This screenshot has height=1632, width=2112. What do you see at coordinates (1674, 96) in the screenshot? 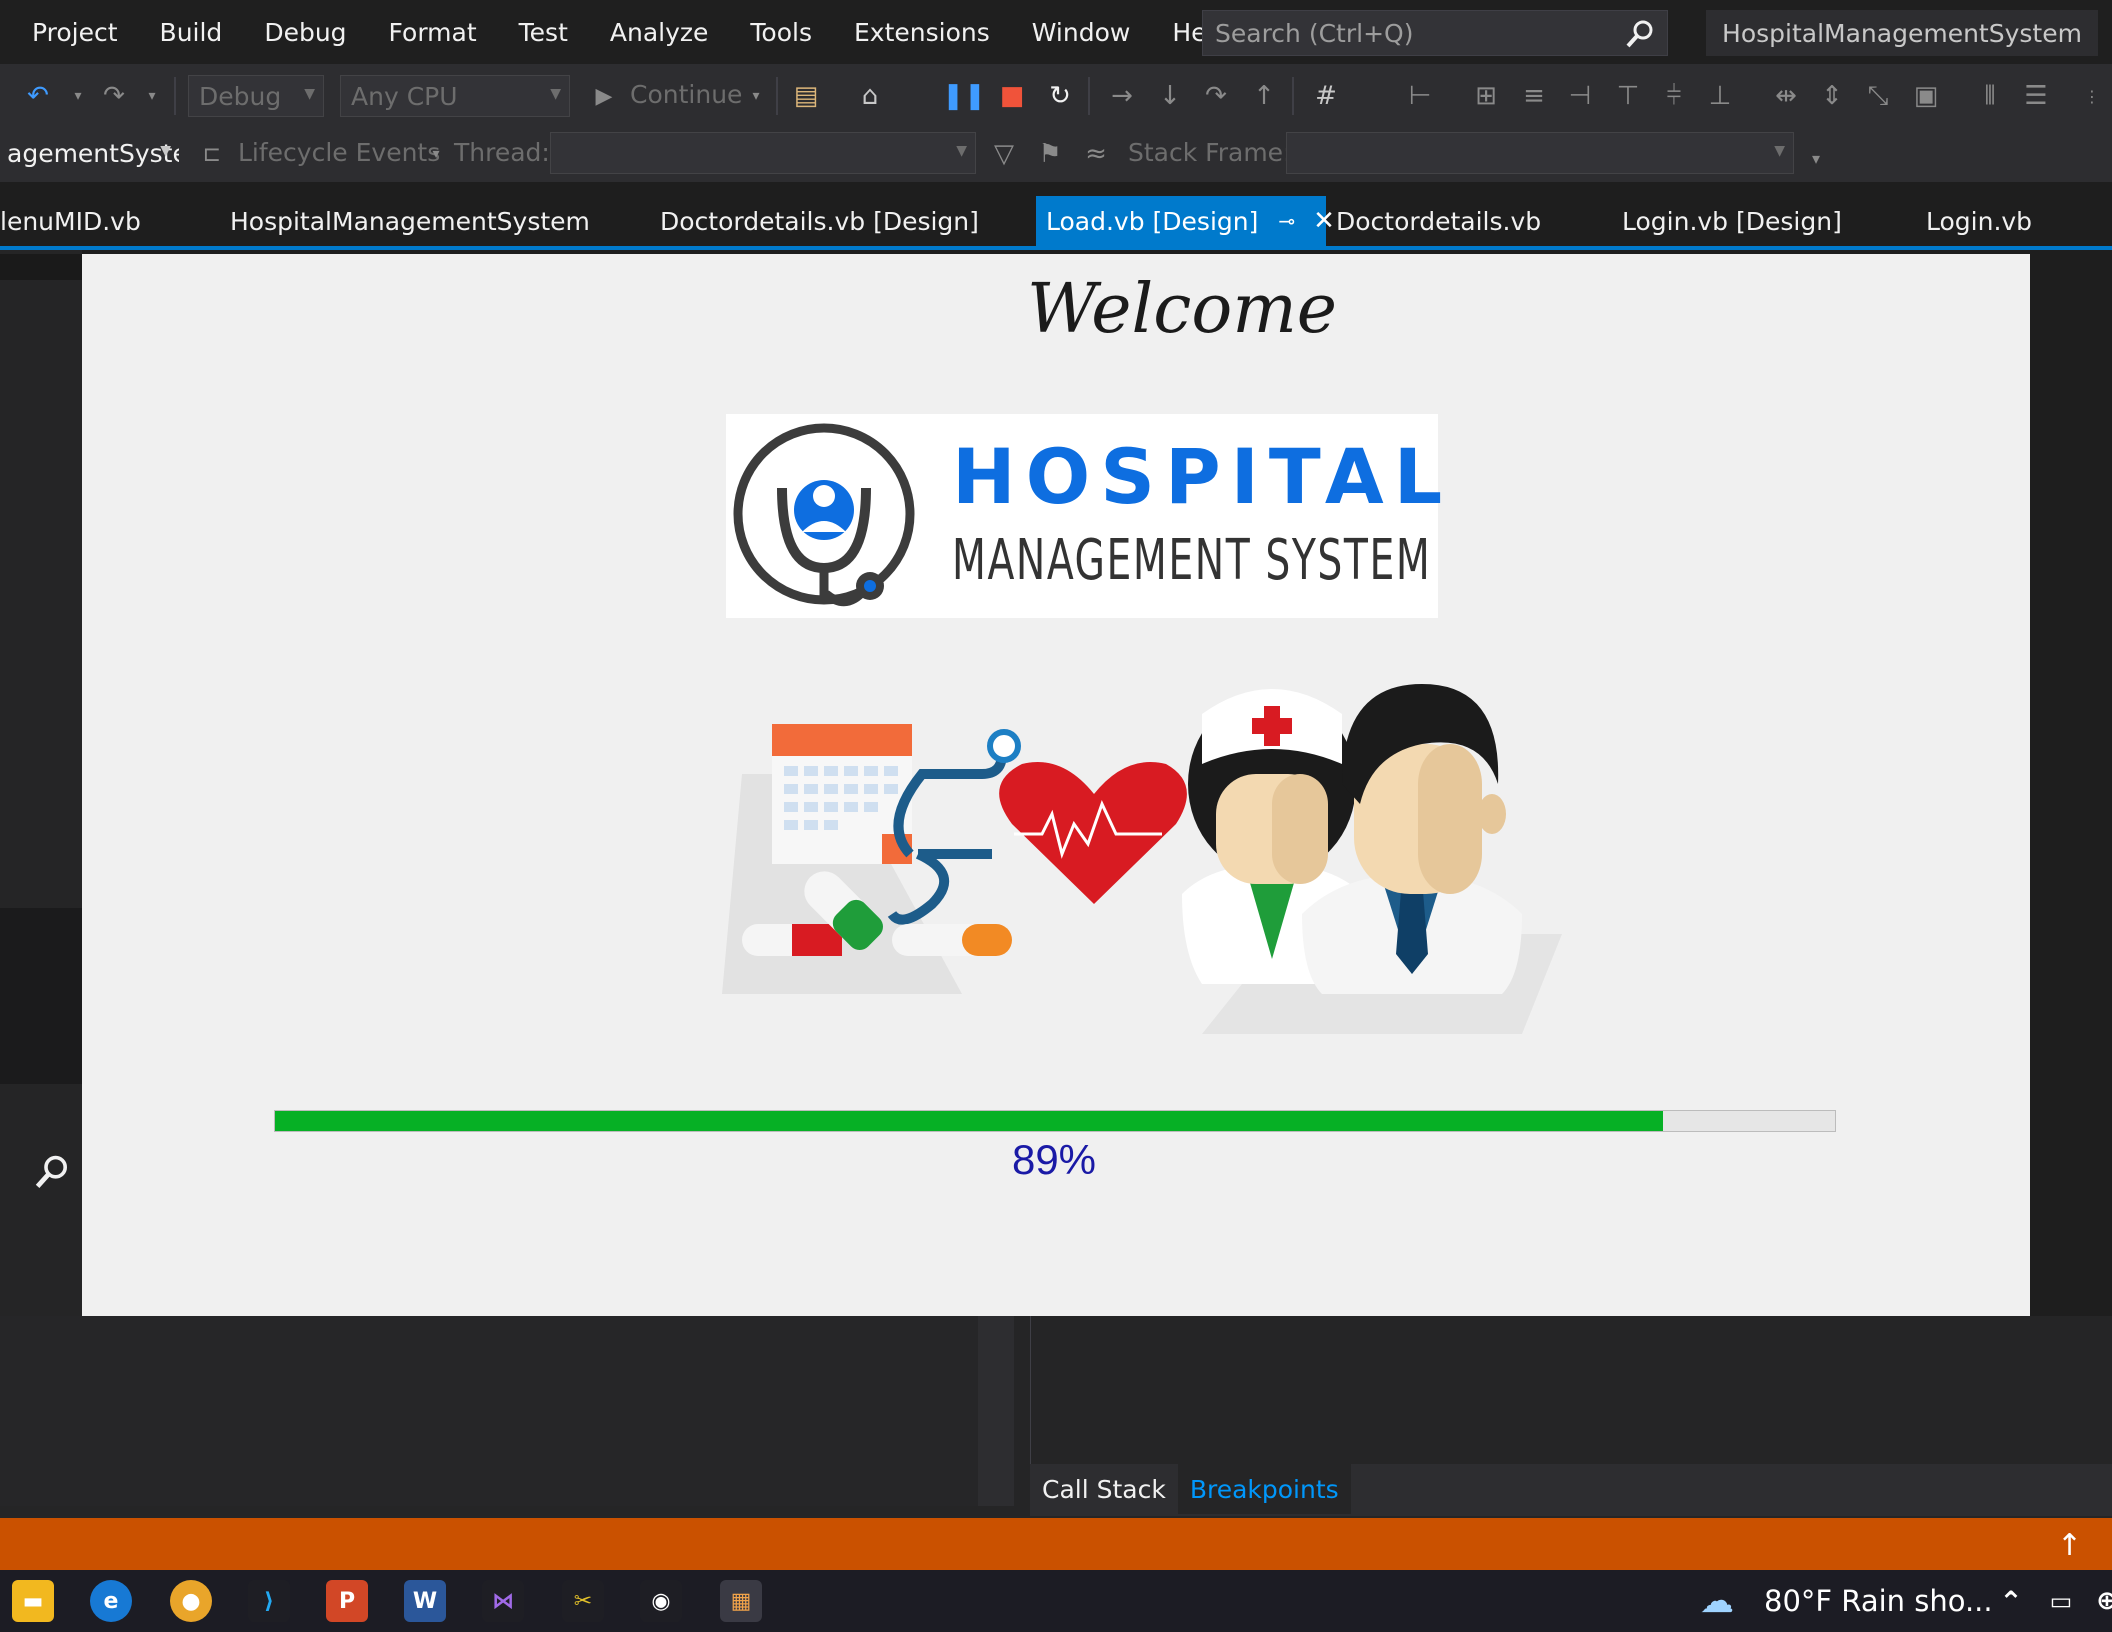
I see `align-vertical-icon: ⫩` at bounding box center [1674, 96].